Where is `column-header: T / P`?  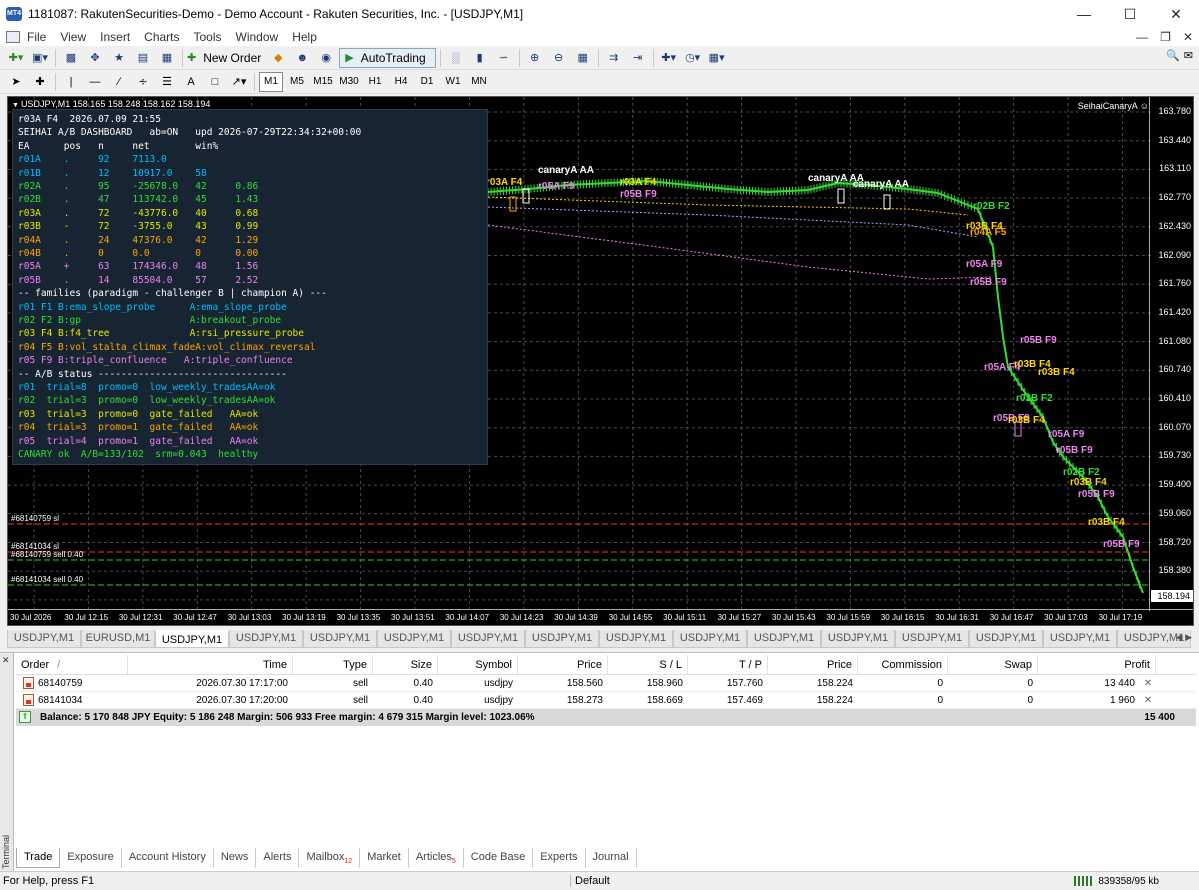 column-header: T / P is located at coordinates (728, 664).